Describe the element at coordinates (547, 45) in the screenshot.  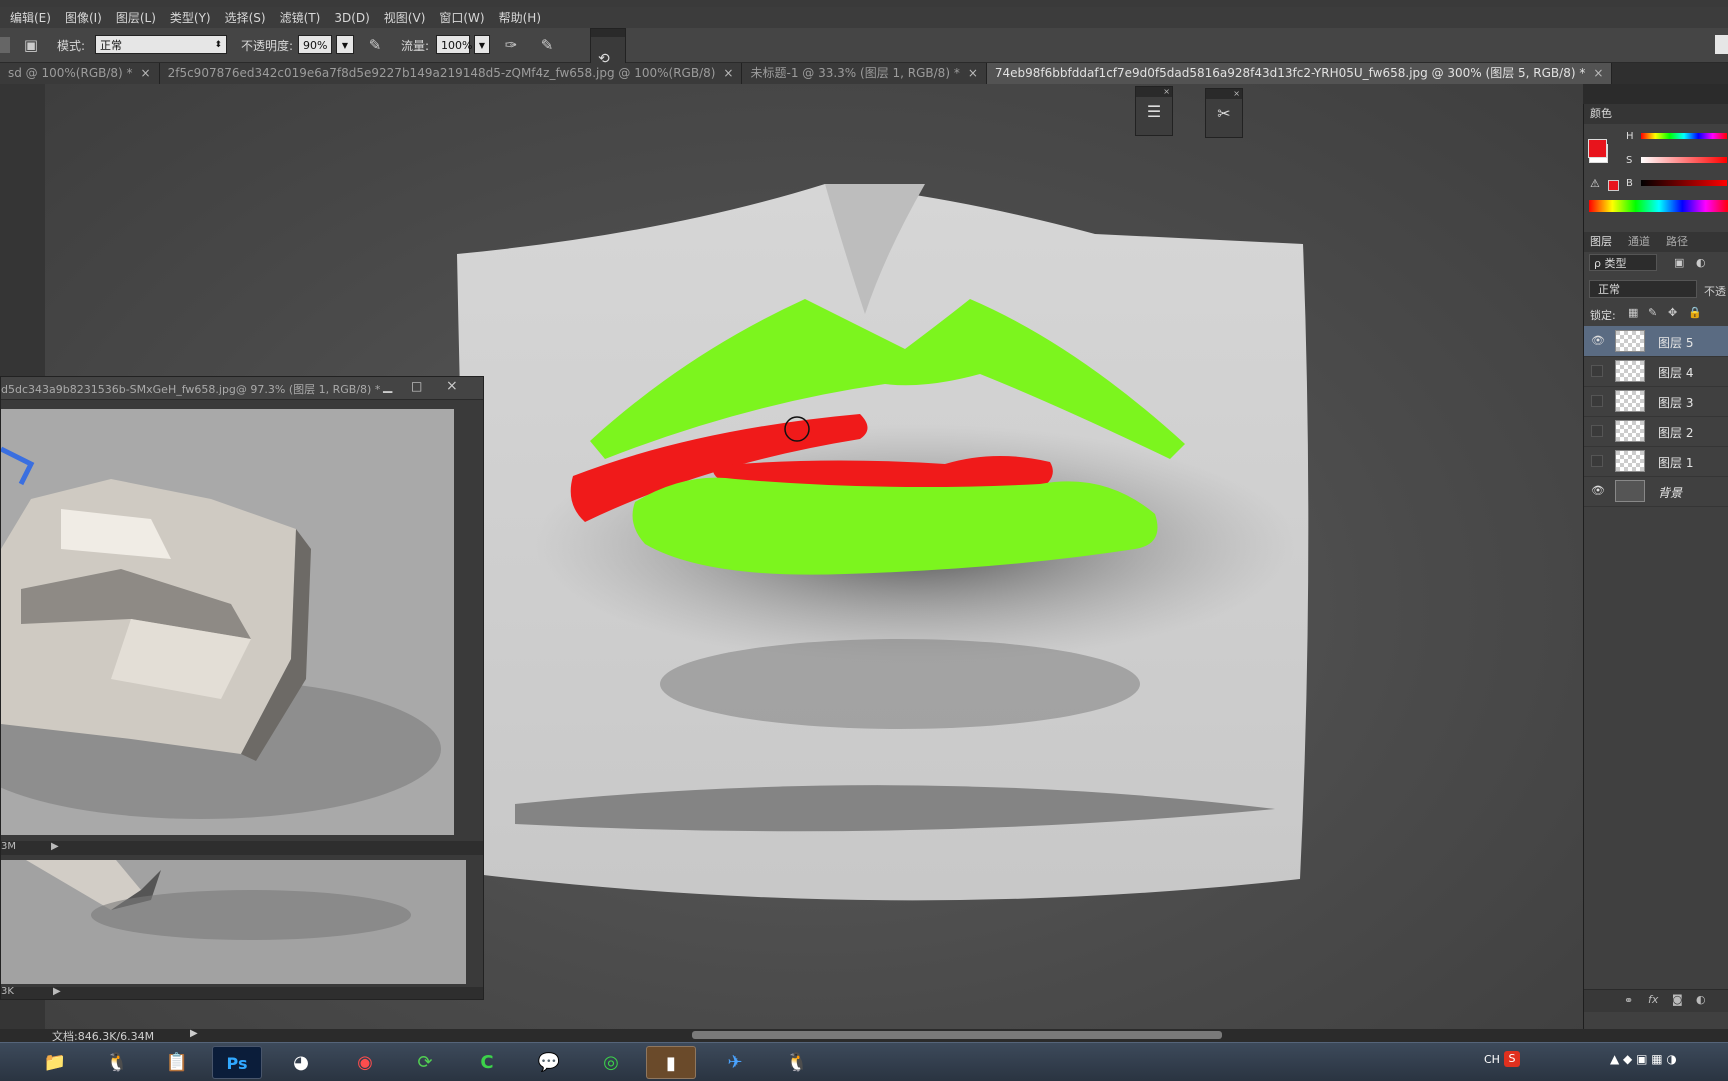
I see `pressure-size-icon: ✎` at that location.